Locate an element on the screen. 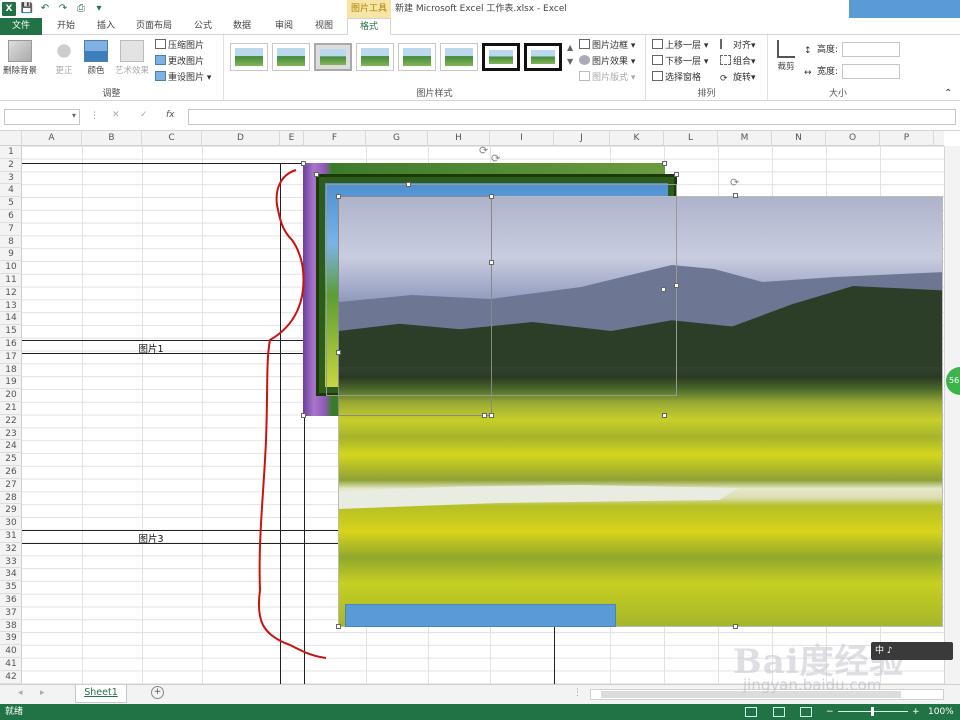 The width and height of the screenshot is (960, 720). row-header: 7 is located at coordinates (11, 229).